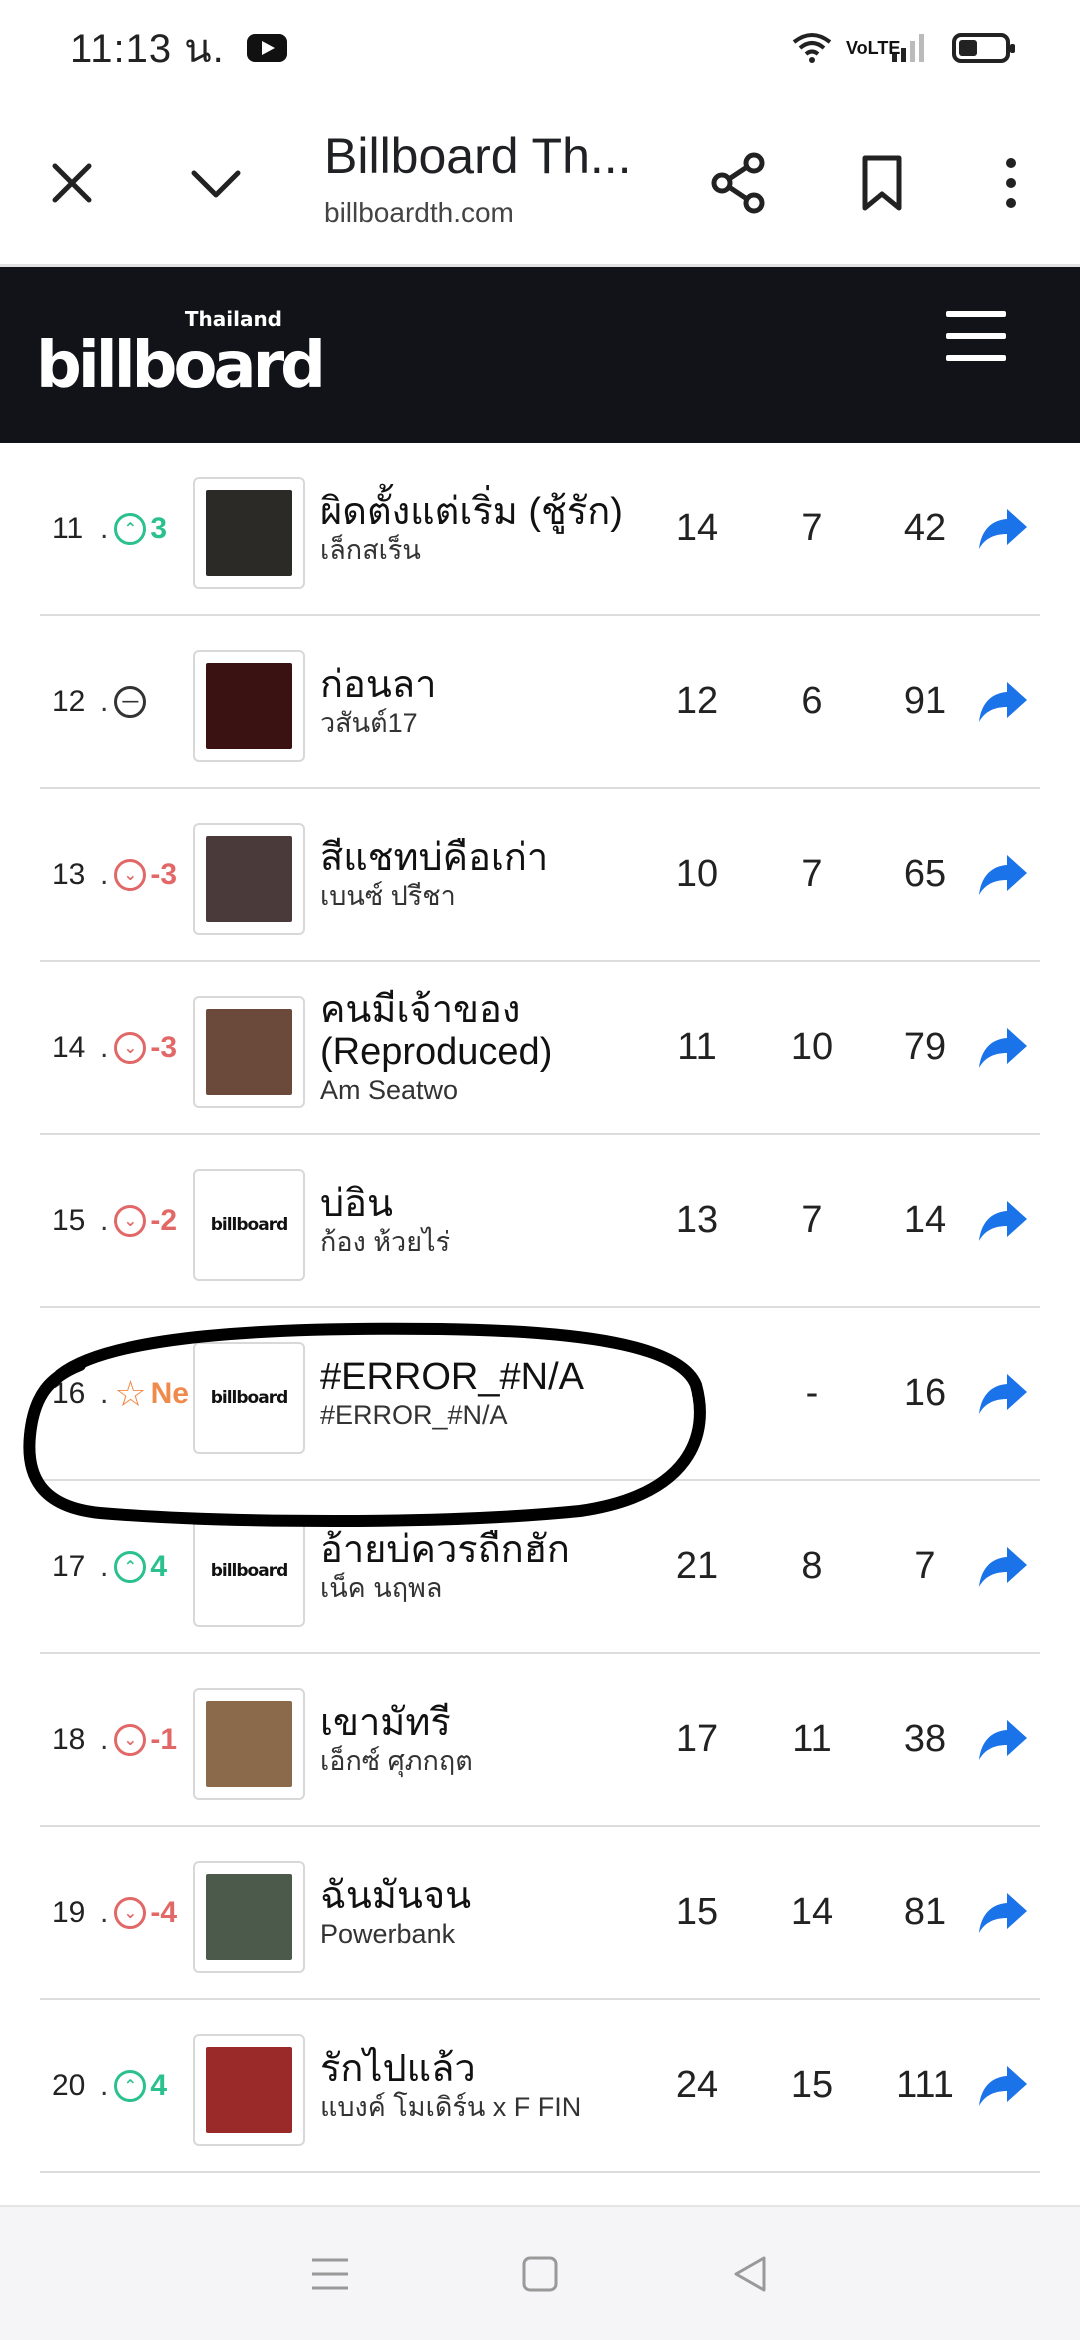 The image size is (1080, 2340). What do you see at coordinates (68, 1047) in the screenshot?
I see `rank: 14` at bounding box center [68, 1047].